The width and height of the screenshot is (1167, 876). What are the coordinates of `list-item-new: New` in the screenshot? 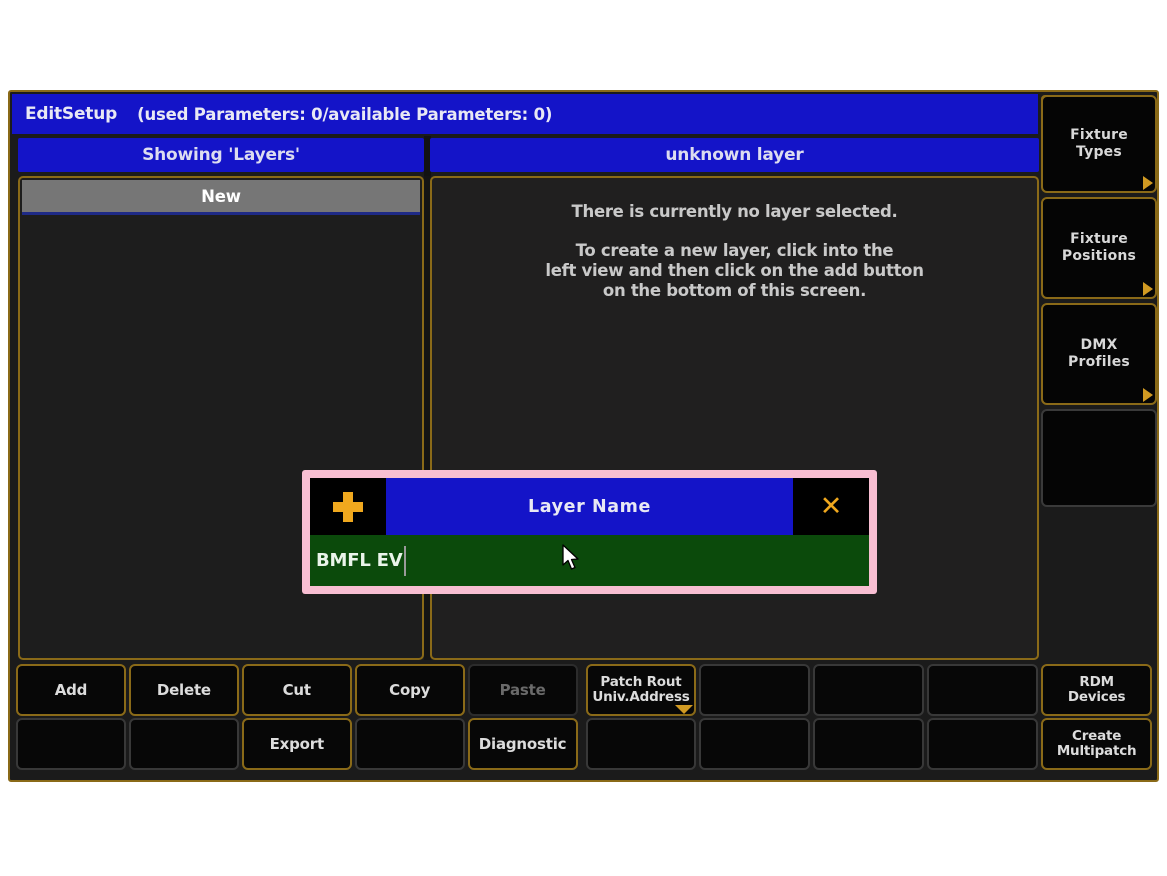 It's located at (221, 197).